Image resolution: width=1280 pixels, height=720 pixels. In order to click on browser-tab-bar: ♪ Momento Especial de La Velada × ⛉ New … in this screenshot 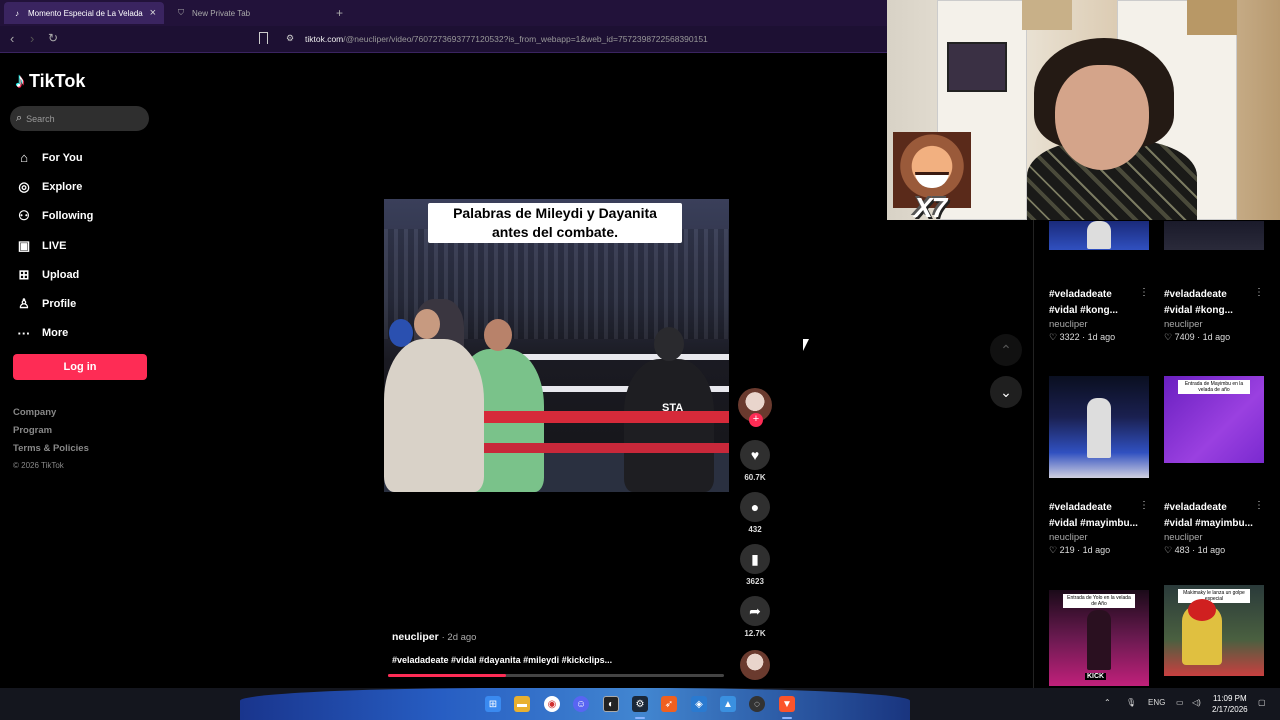, I will do `click(443, 13)`.